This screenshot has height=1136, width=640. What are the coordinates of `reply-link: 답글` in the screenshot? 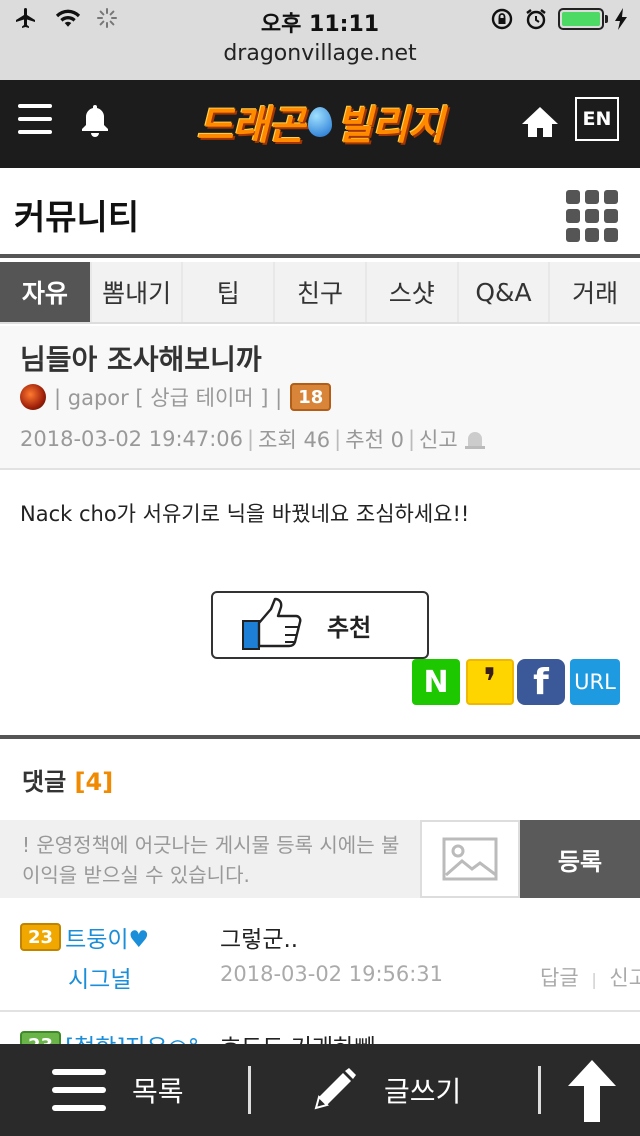 It's located at (559, 978).